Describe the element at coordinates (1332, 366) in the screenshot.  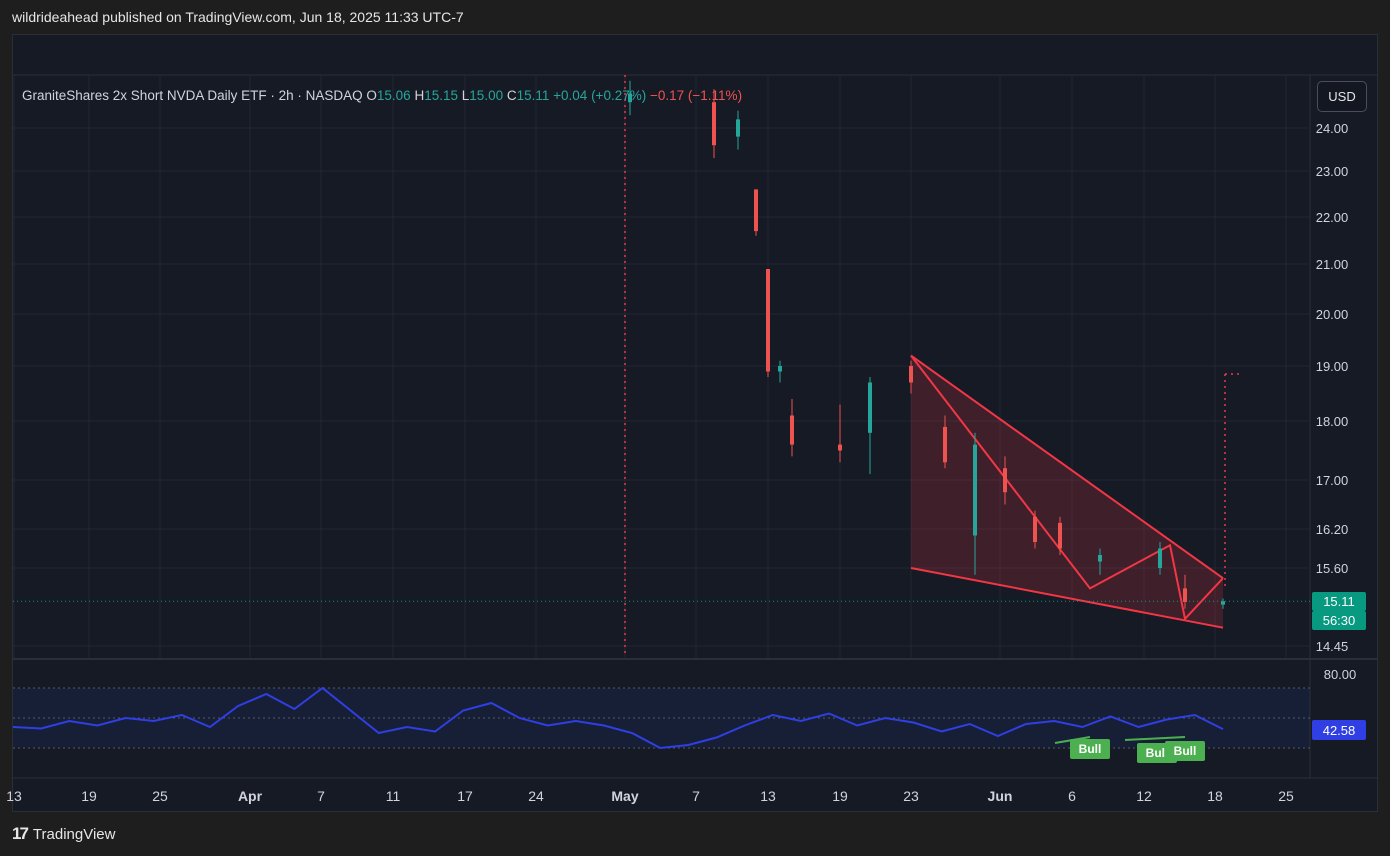
I see `price-tick-label: 19.00` at that location.